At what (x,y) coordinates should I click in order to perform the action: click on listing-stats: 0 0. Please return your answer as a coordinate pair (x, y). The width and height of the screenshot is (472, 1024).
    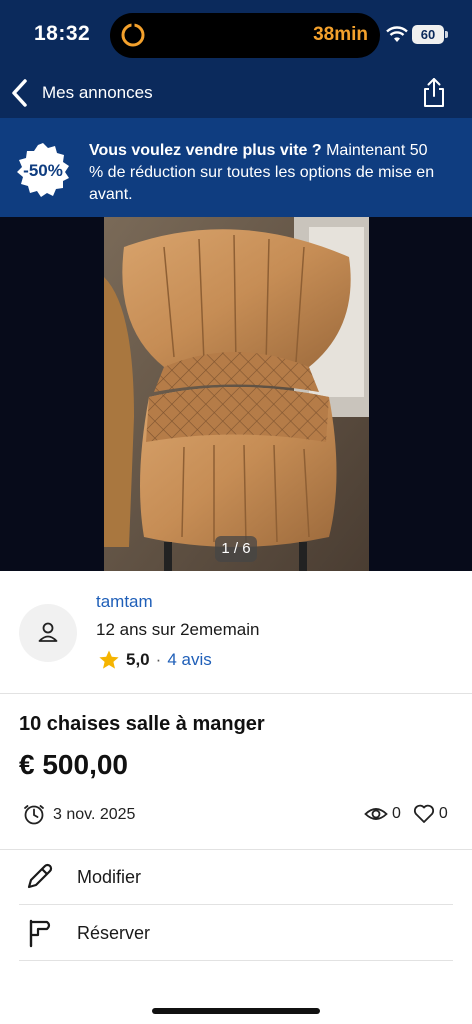
    Looking at the image, I should click on (412, 814).